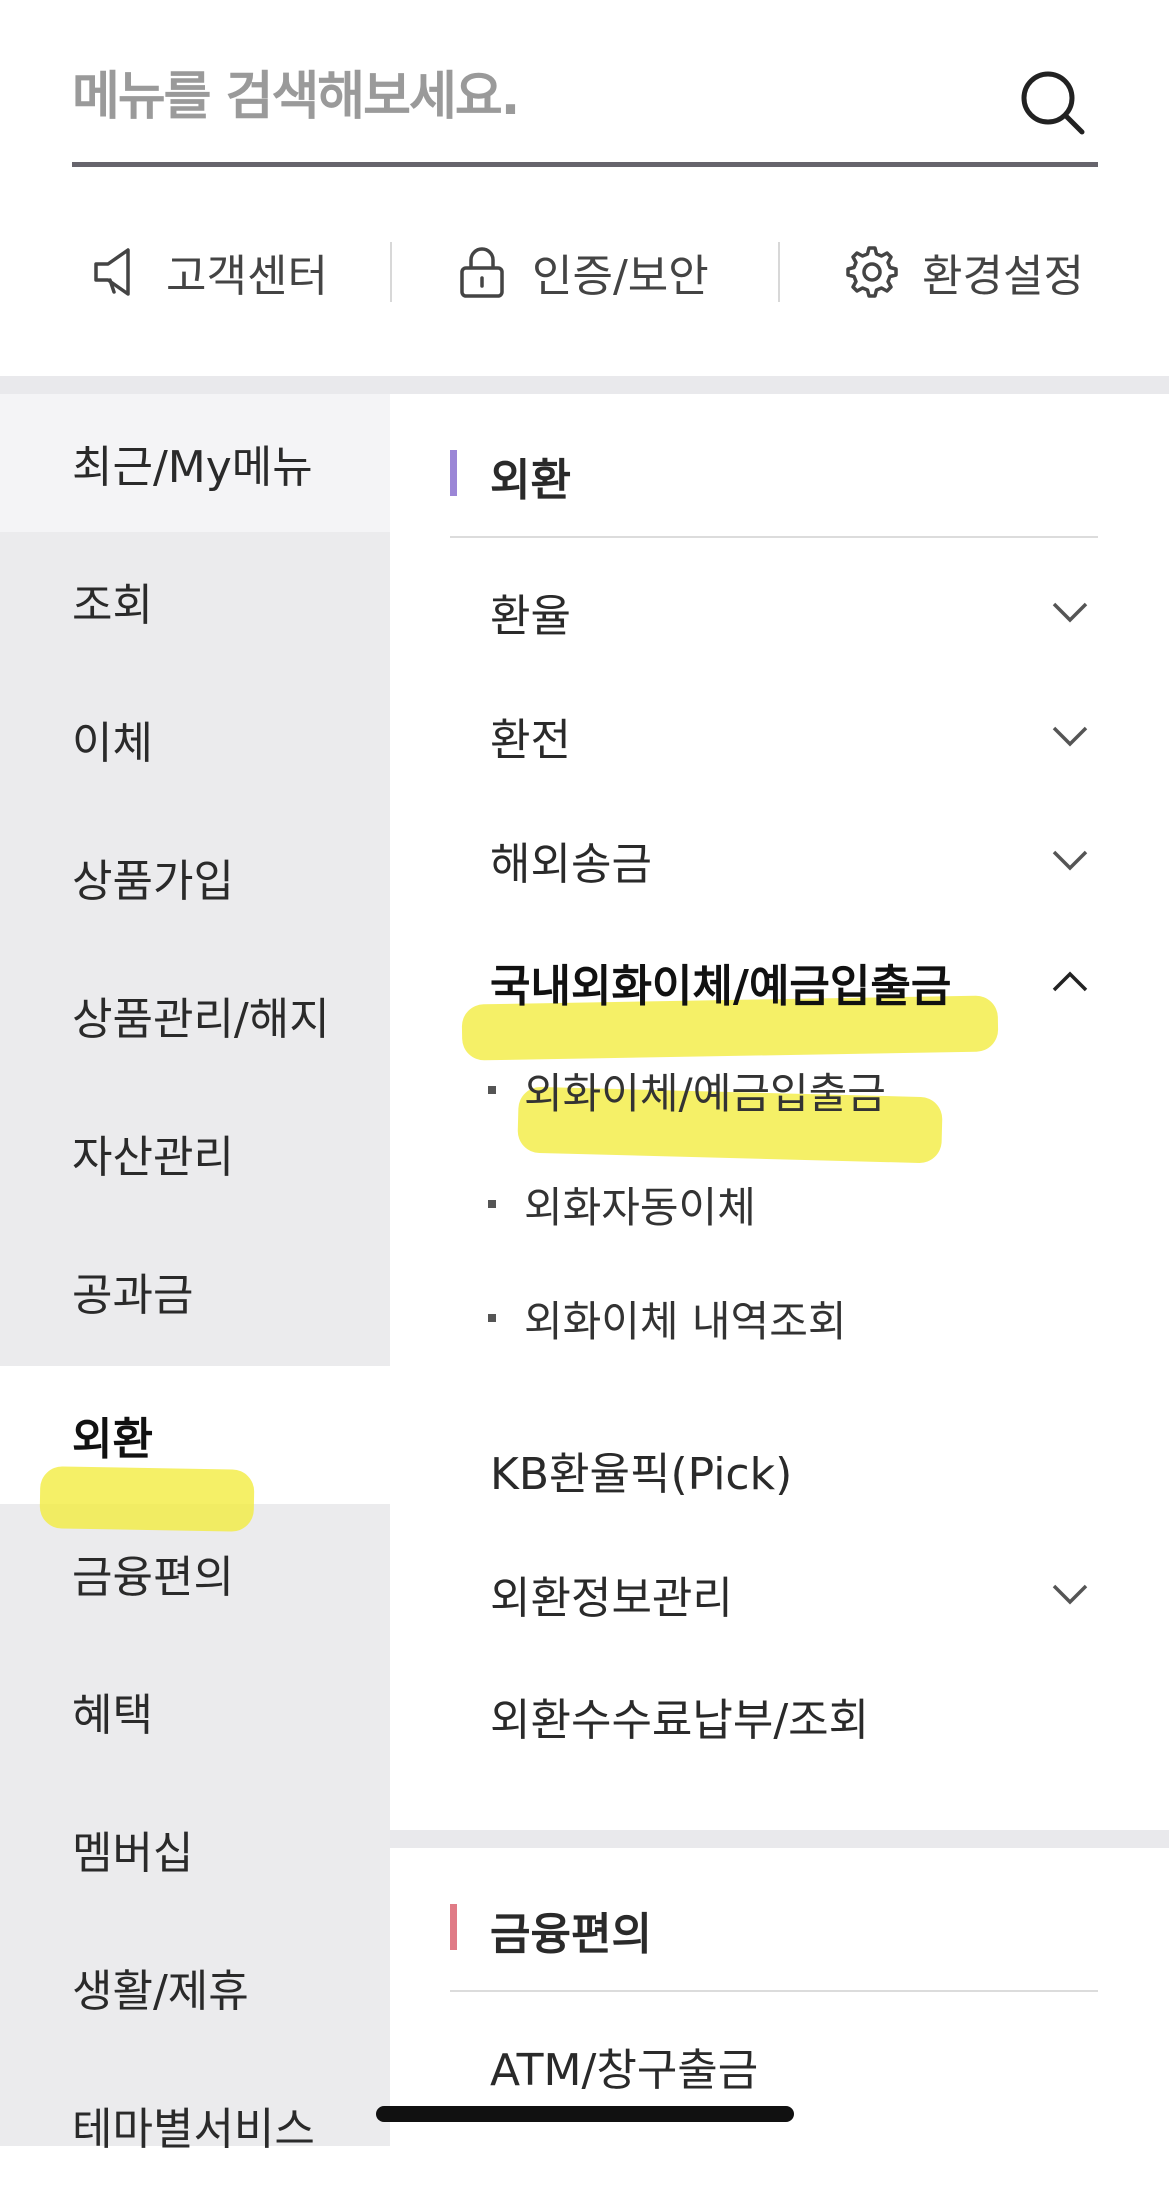 This screenshot has width=1169, height=2194. I want to click on section-title: 외환, so click(530, 480).